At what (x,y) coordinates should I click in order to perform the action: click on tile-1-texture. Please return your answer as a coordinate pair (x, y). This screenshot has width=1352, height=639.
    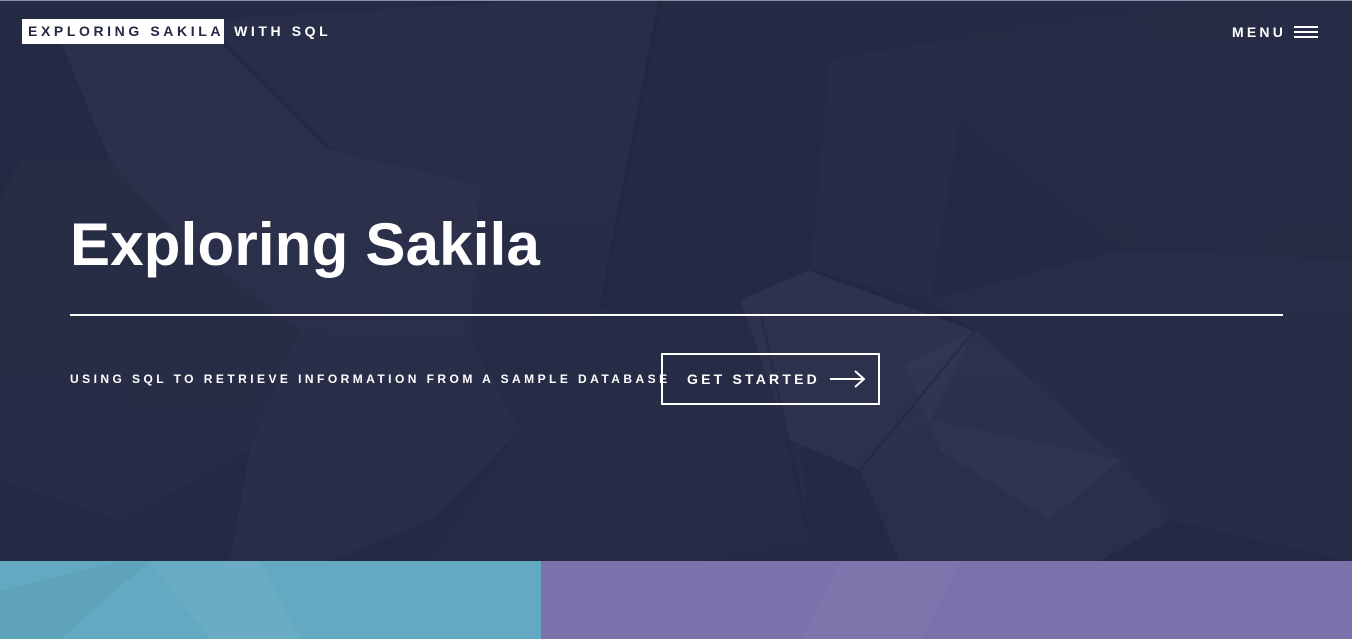
    Looking at the image, I should click on (225, 600).